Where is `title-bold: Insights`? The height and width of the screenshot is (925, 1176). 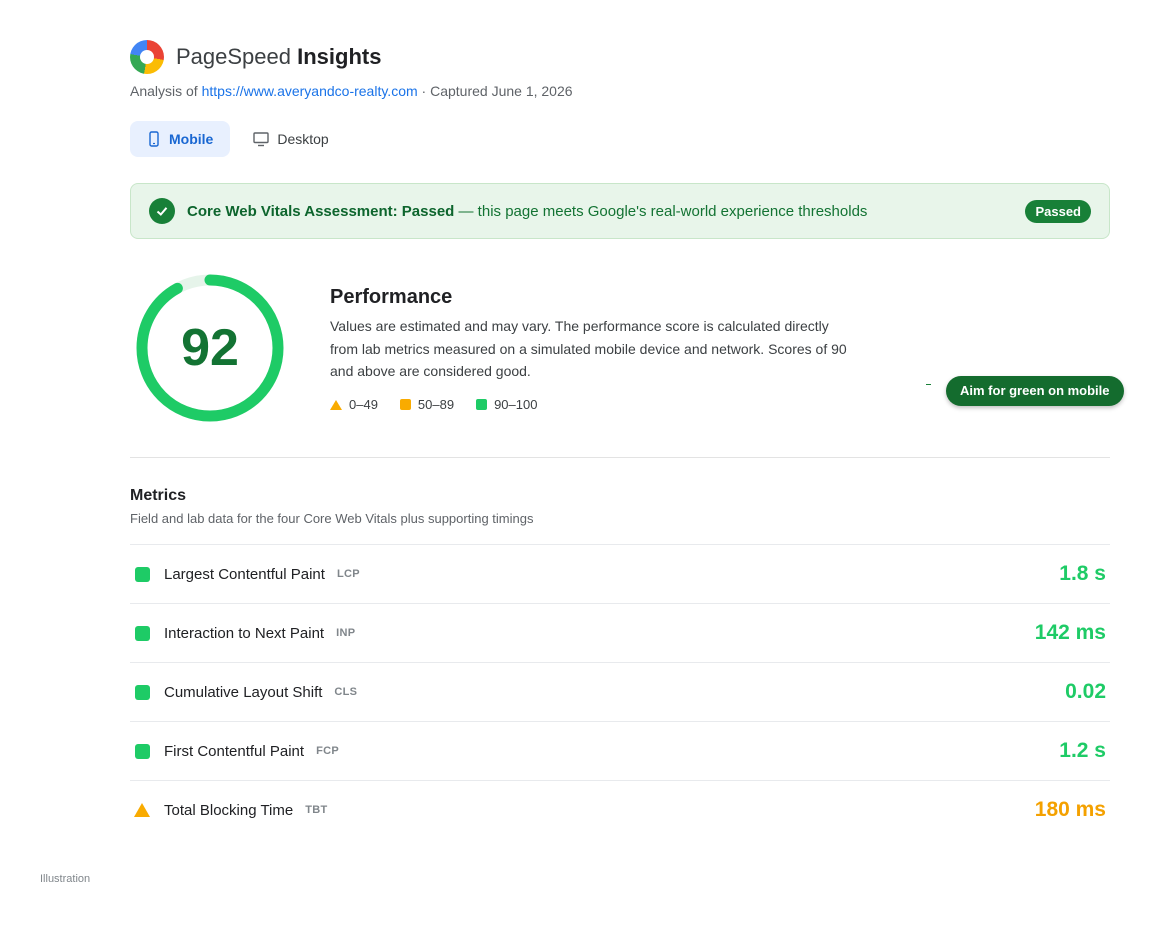
title-bold: Insights is located at coordinates (339, 56).